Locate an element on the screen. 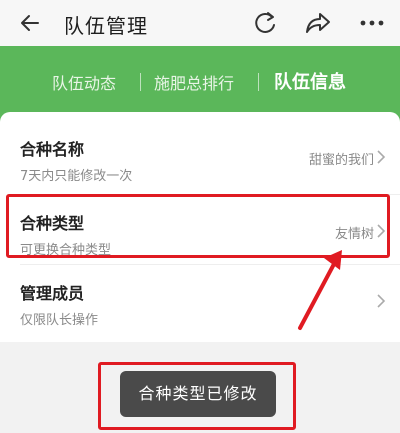 The width and height of the screenshot is (400, 433). row-title: 合种名称 is located at coordinates (52, 149).